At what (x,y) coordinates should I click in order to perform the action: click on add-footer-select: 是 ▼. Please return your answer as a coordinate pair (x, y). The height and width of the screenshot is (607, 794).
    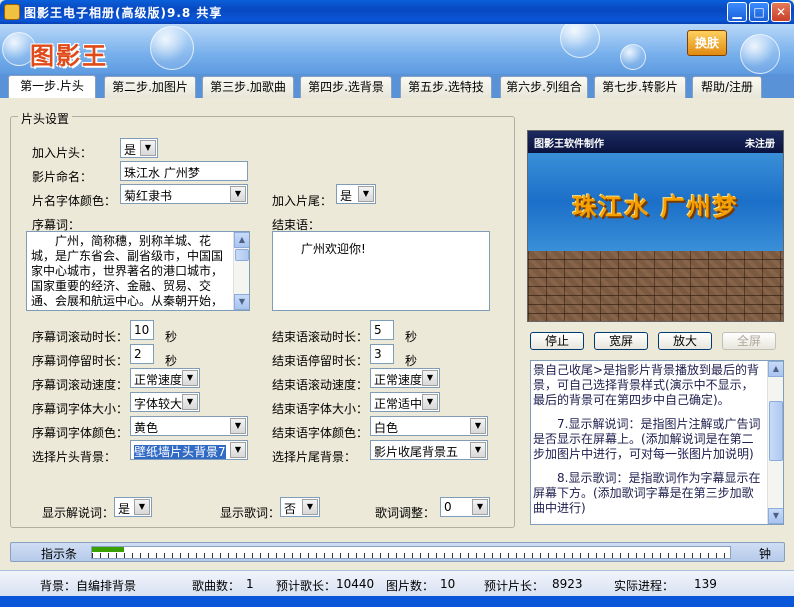
    Looking at the image, I should click on (356, 194).